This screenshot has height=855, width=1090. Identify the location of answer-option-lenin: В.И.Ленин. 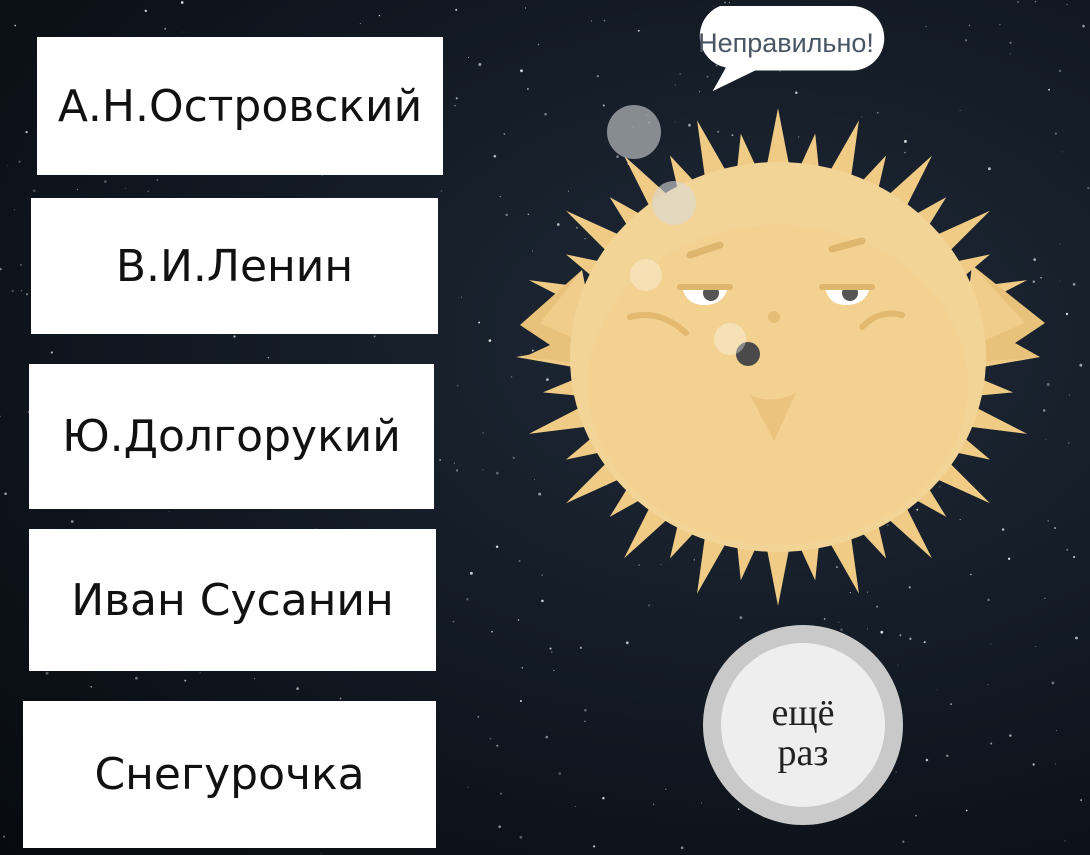
(234, 266).